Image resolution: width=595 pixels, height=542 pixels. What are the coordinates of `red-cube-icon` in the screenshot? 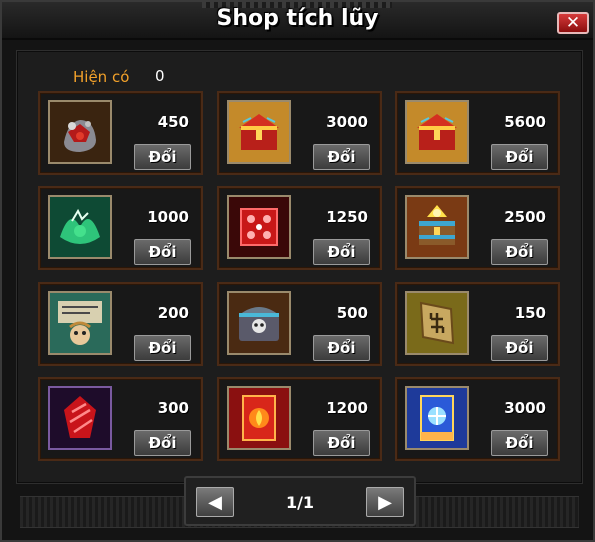 It's located at (259, 227).